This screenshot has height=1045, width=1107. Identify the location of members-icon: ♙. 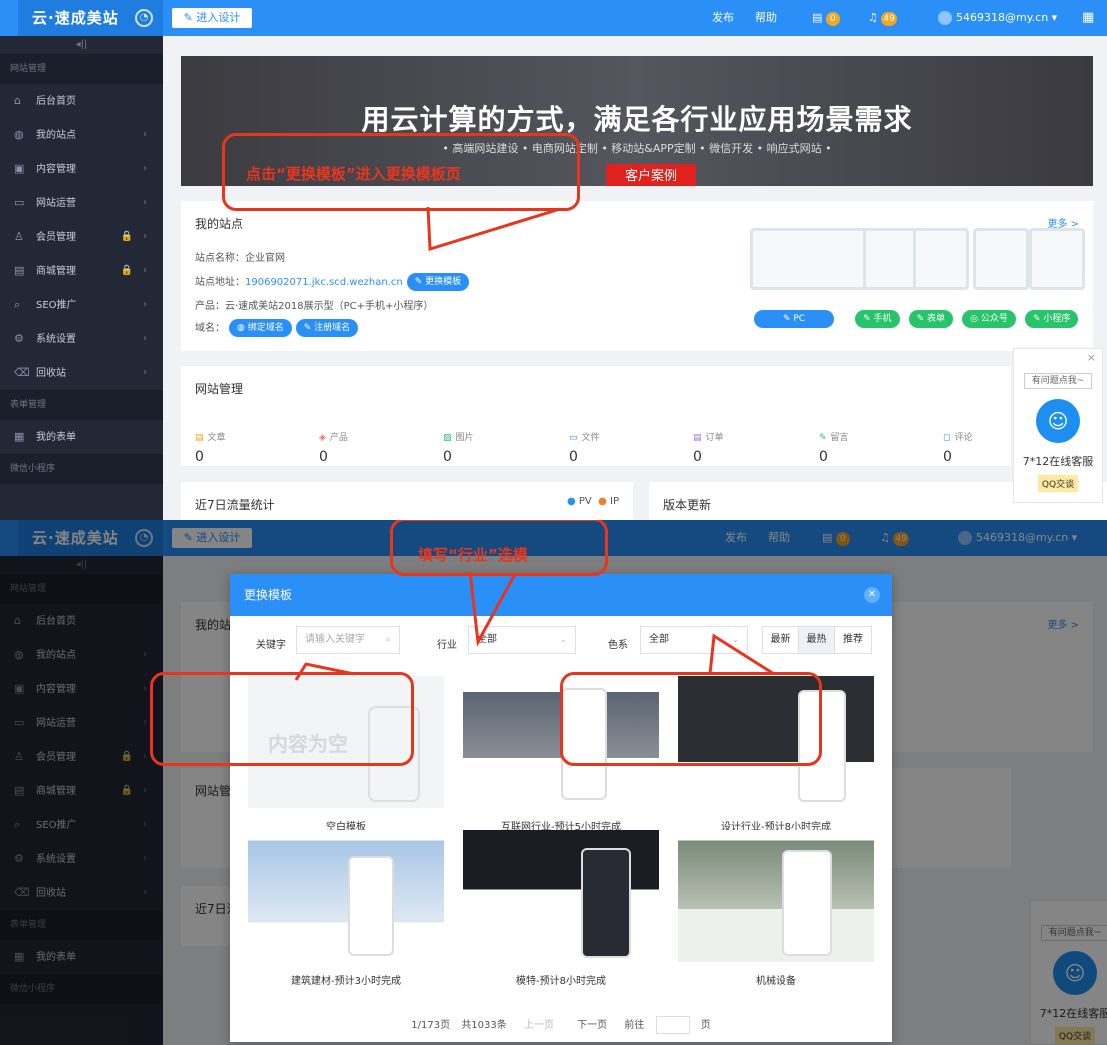
(19, 236).